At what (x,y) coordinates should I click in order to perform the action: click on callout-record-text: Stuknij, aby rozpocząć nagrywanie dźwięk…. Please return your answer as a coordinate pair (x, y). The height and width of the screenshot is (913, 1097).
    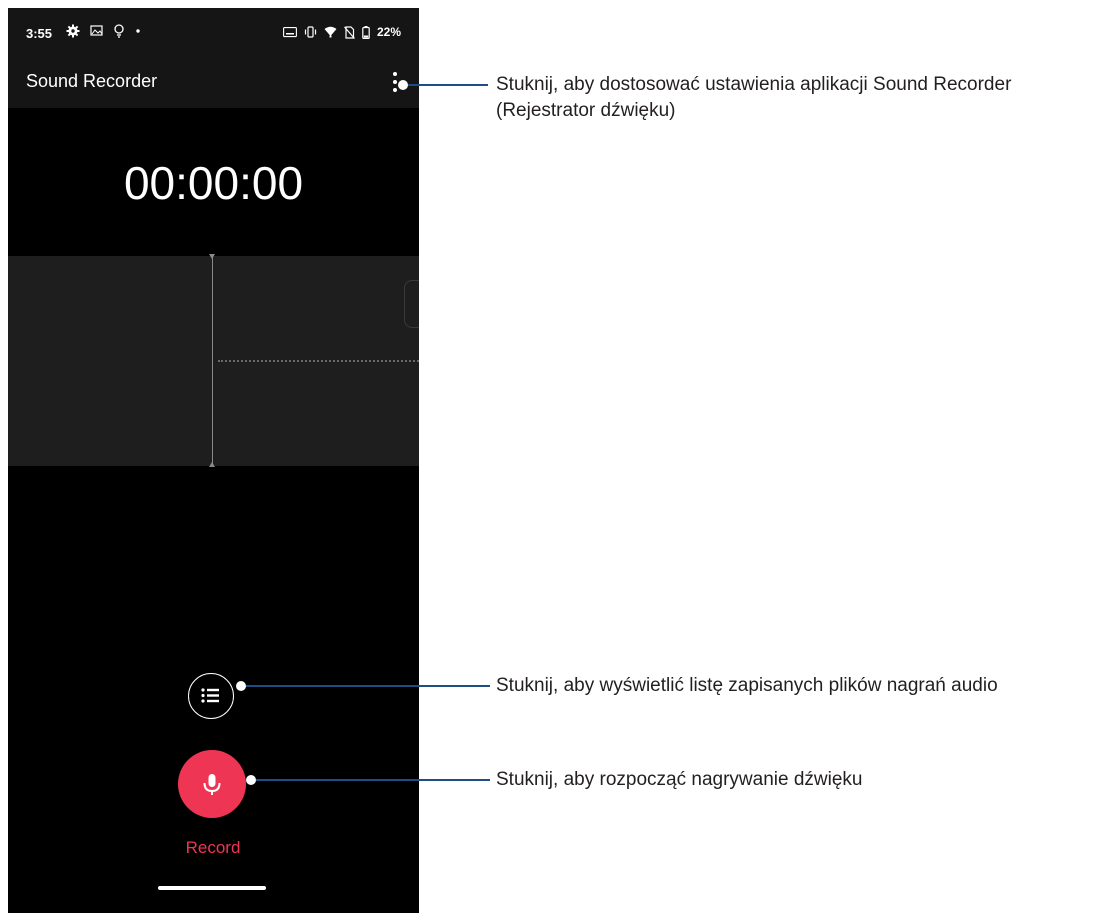
    Looking at the image, I should click on (679, 779).